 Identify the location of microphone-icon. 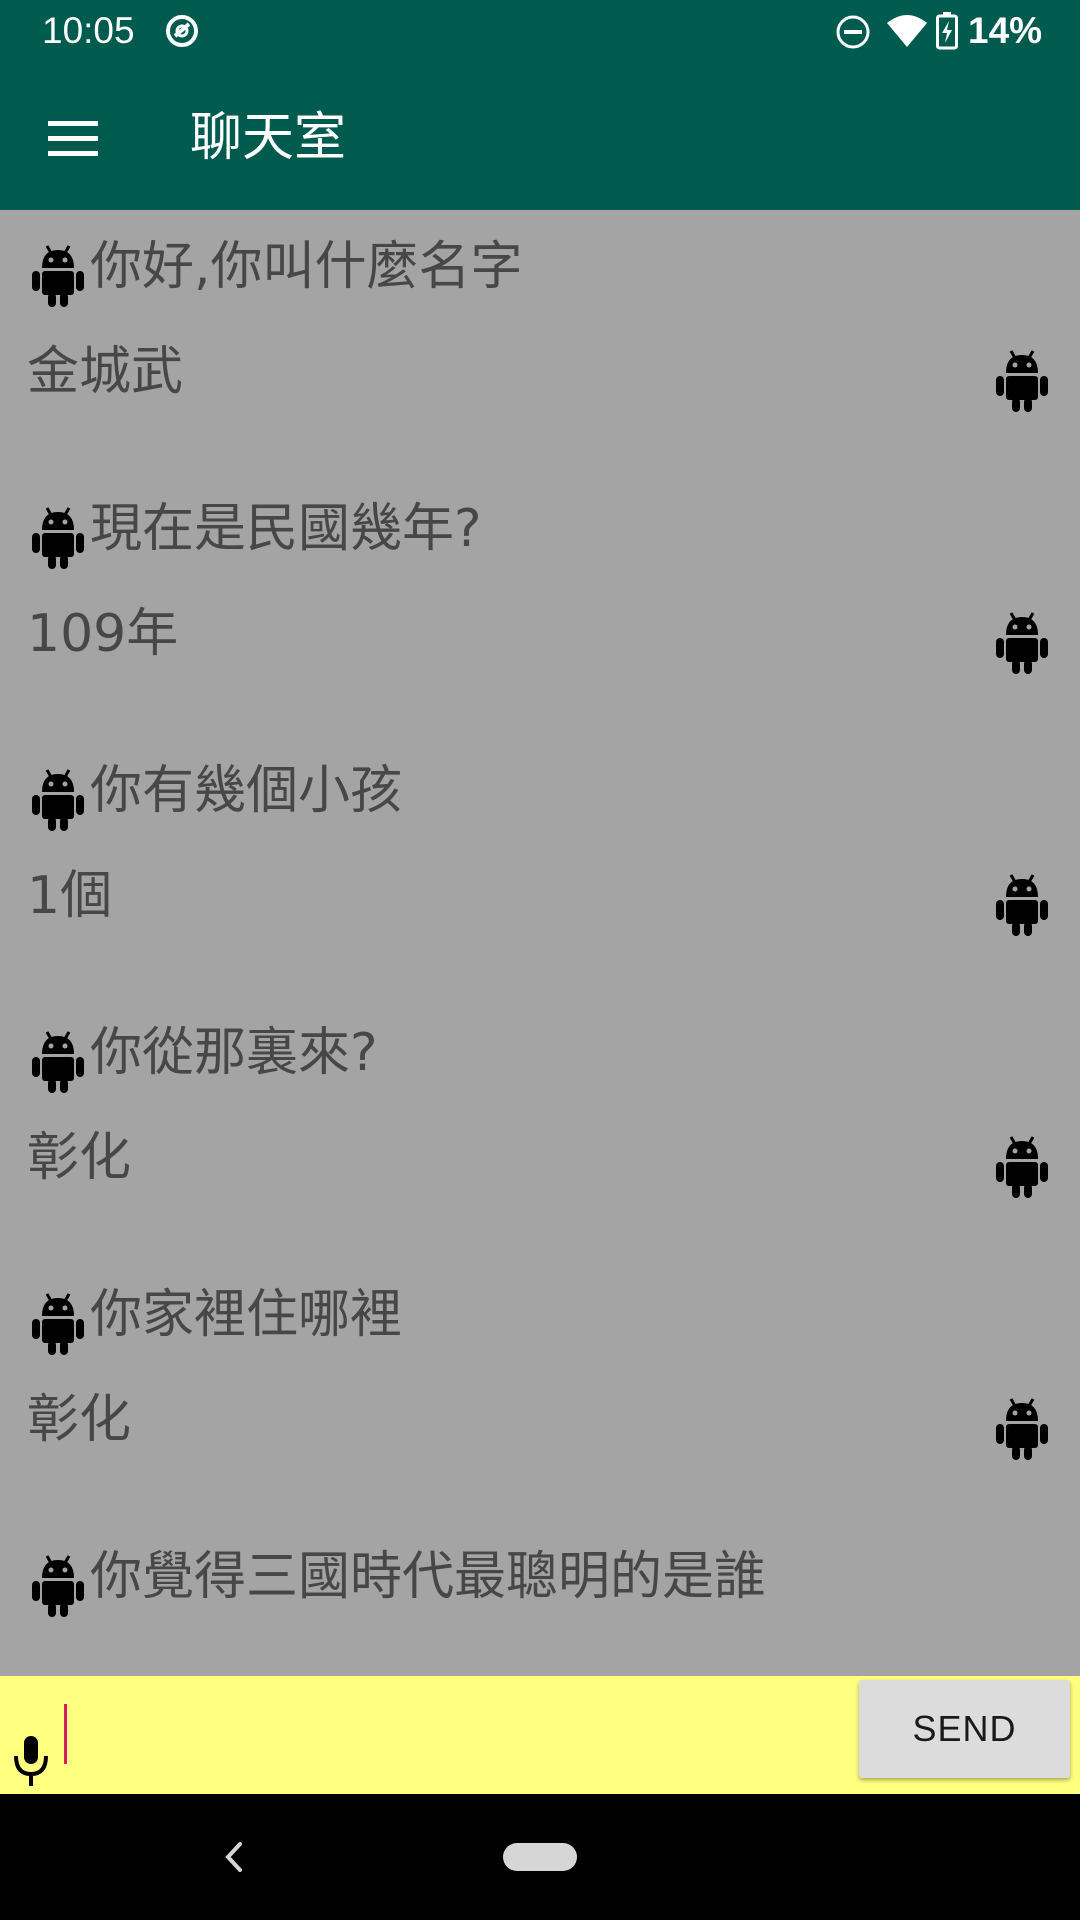
(31, 1762).